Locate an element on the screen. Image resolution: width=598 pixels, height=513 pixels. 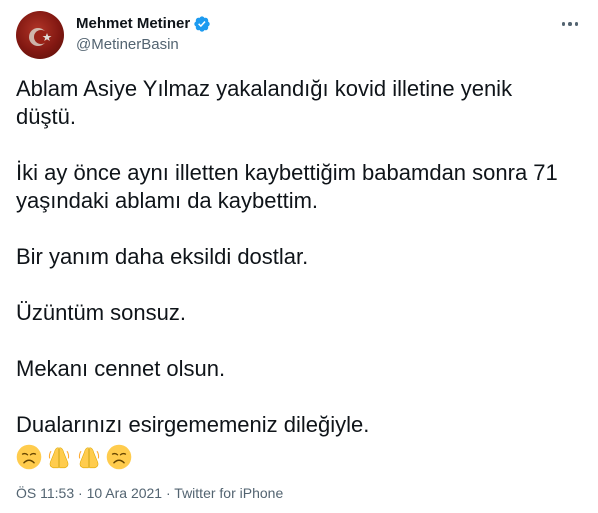
tweet-paragraph: Bir yanım daha eksildi dostlar. is located at coordinates (162, 256).